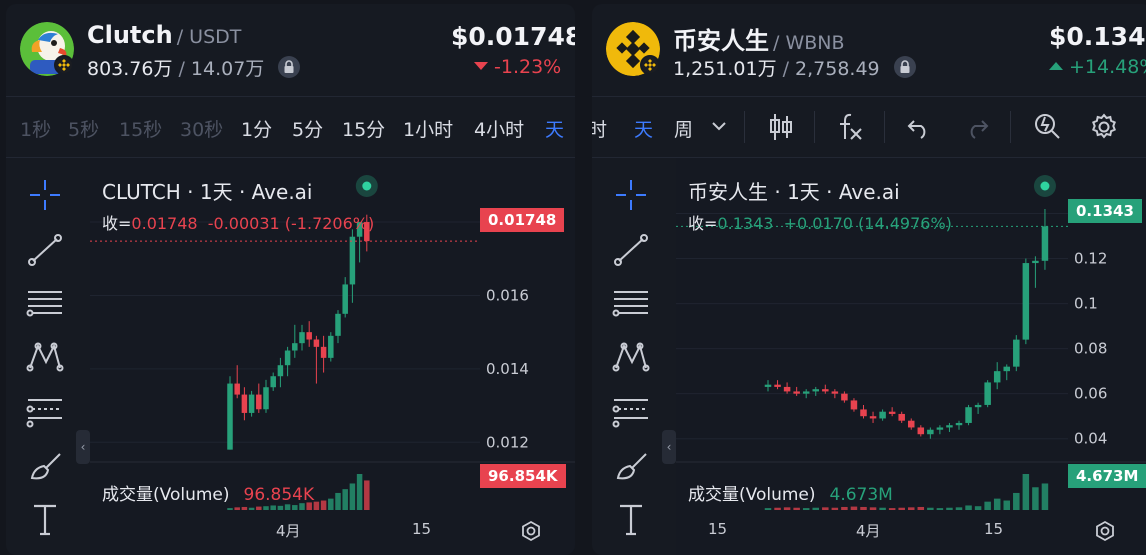 The width and height of the screenshot is (1146, 555). I want to click on volume-price-tag: 96.854K, so click(523, 476).